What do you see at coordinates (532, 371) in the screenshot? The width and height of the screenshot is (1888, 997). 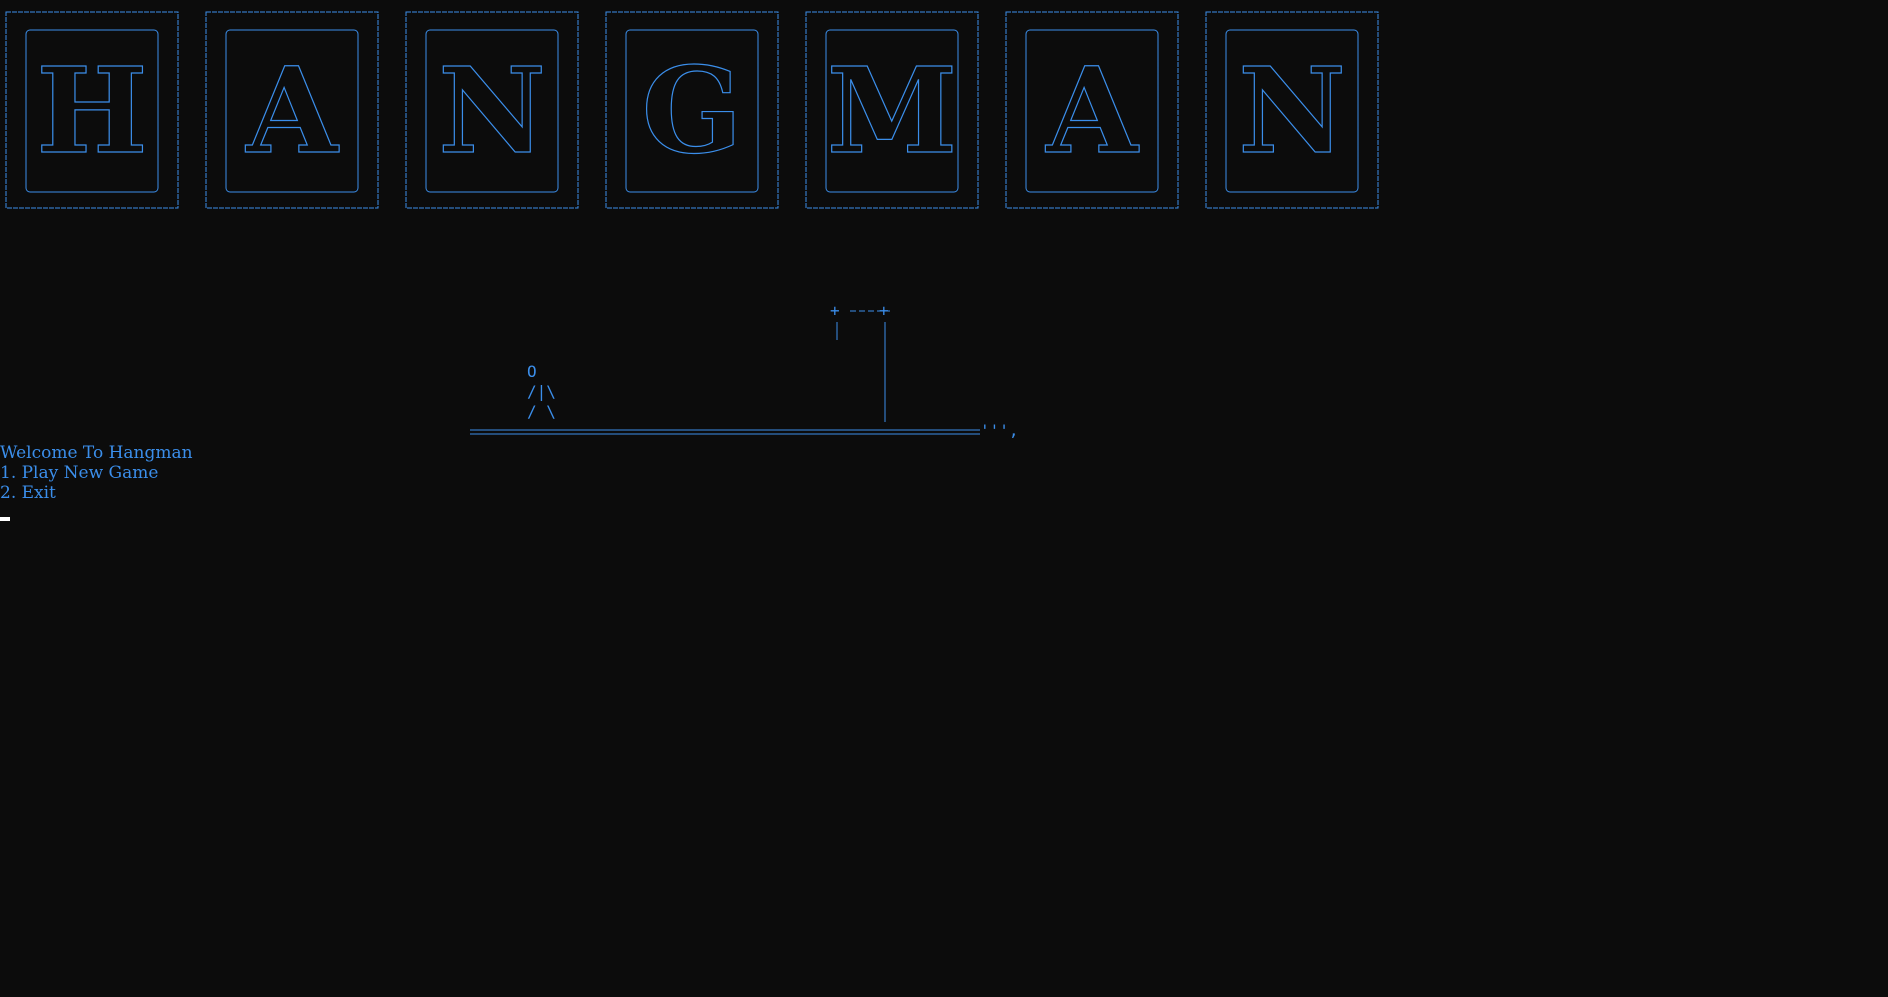 I see `figure-head: O` at bounding box center [532, 371].